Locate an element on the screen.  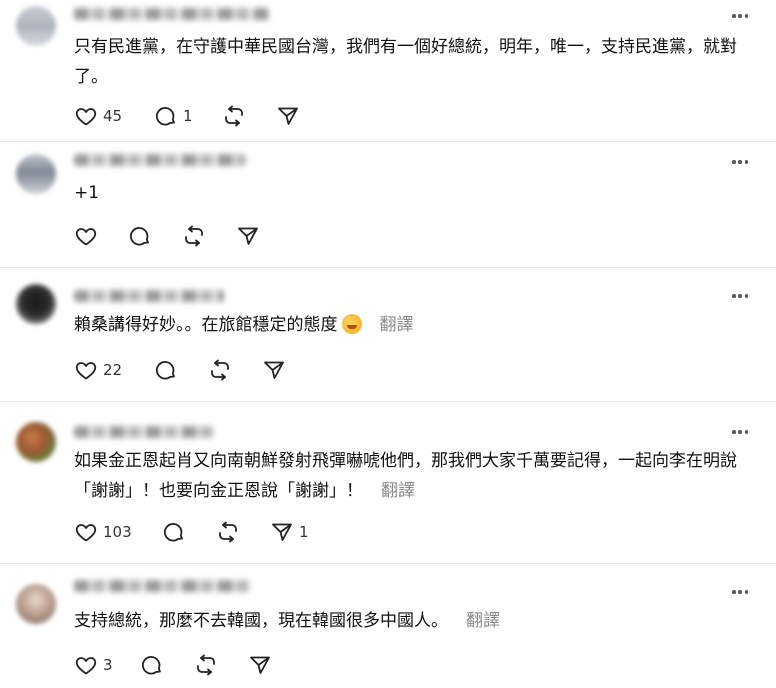
like-count: 3 is located at coordinates (108, 665).